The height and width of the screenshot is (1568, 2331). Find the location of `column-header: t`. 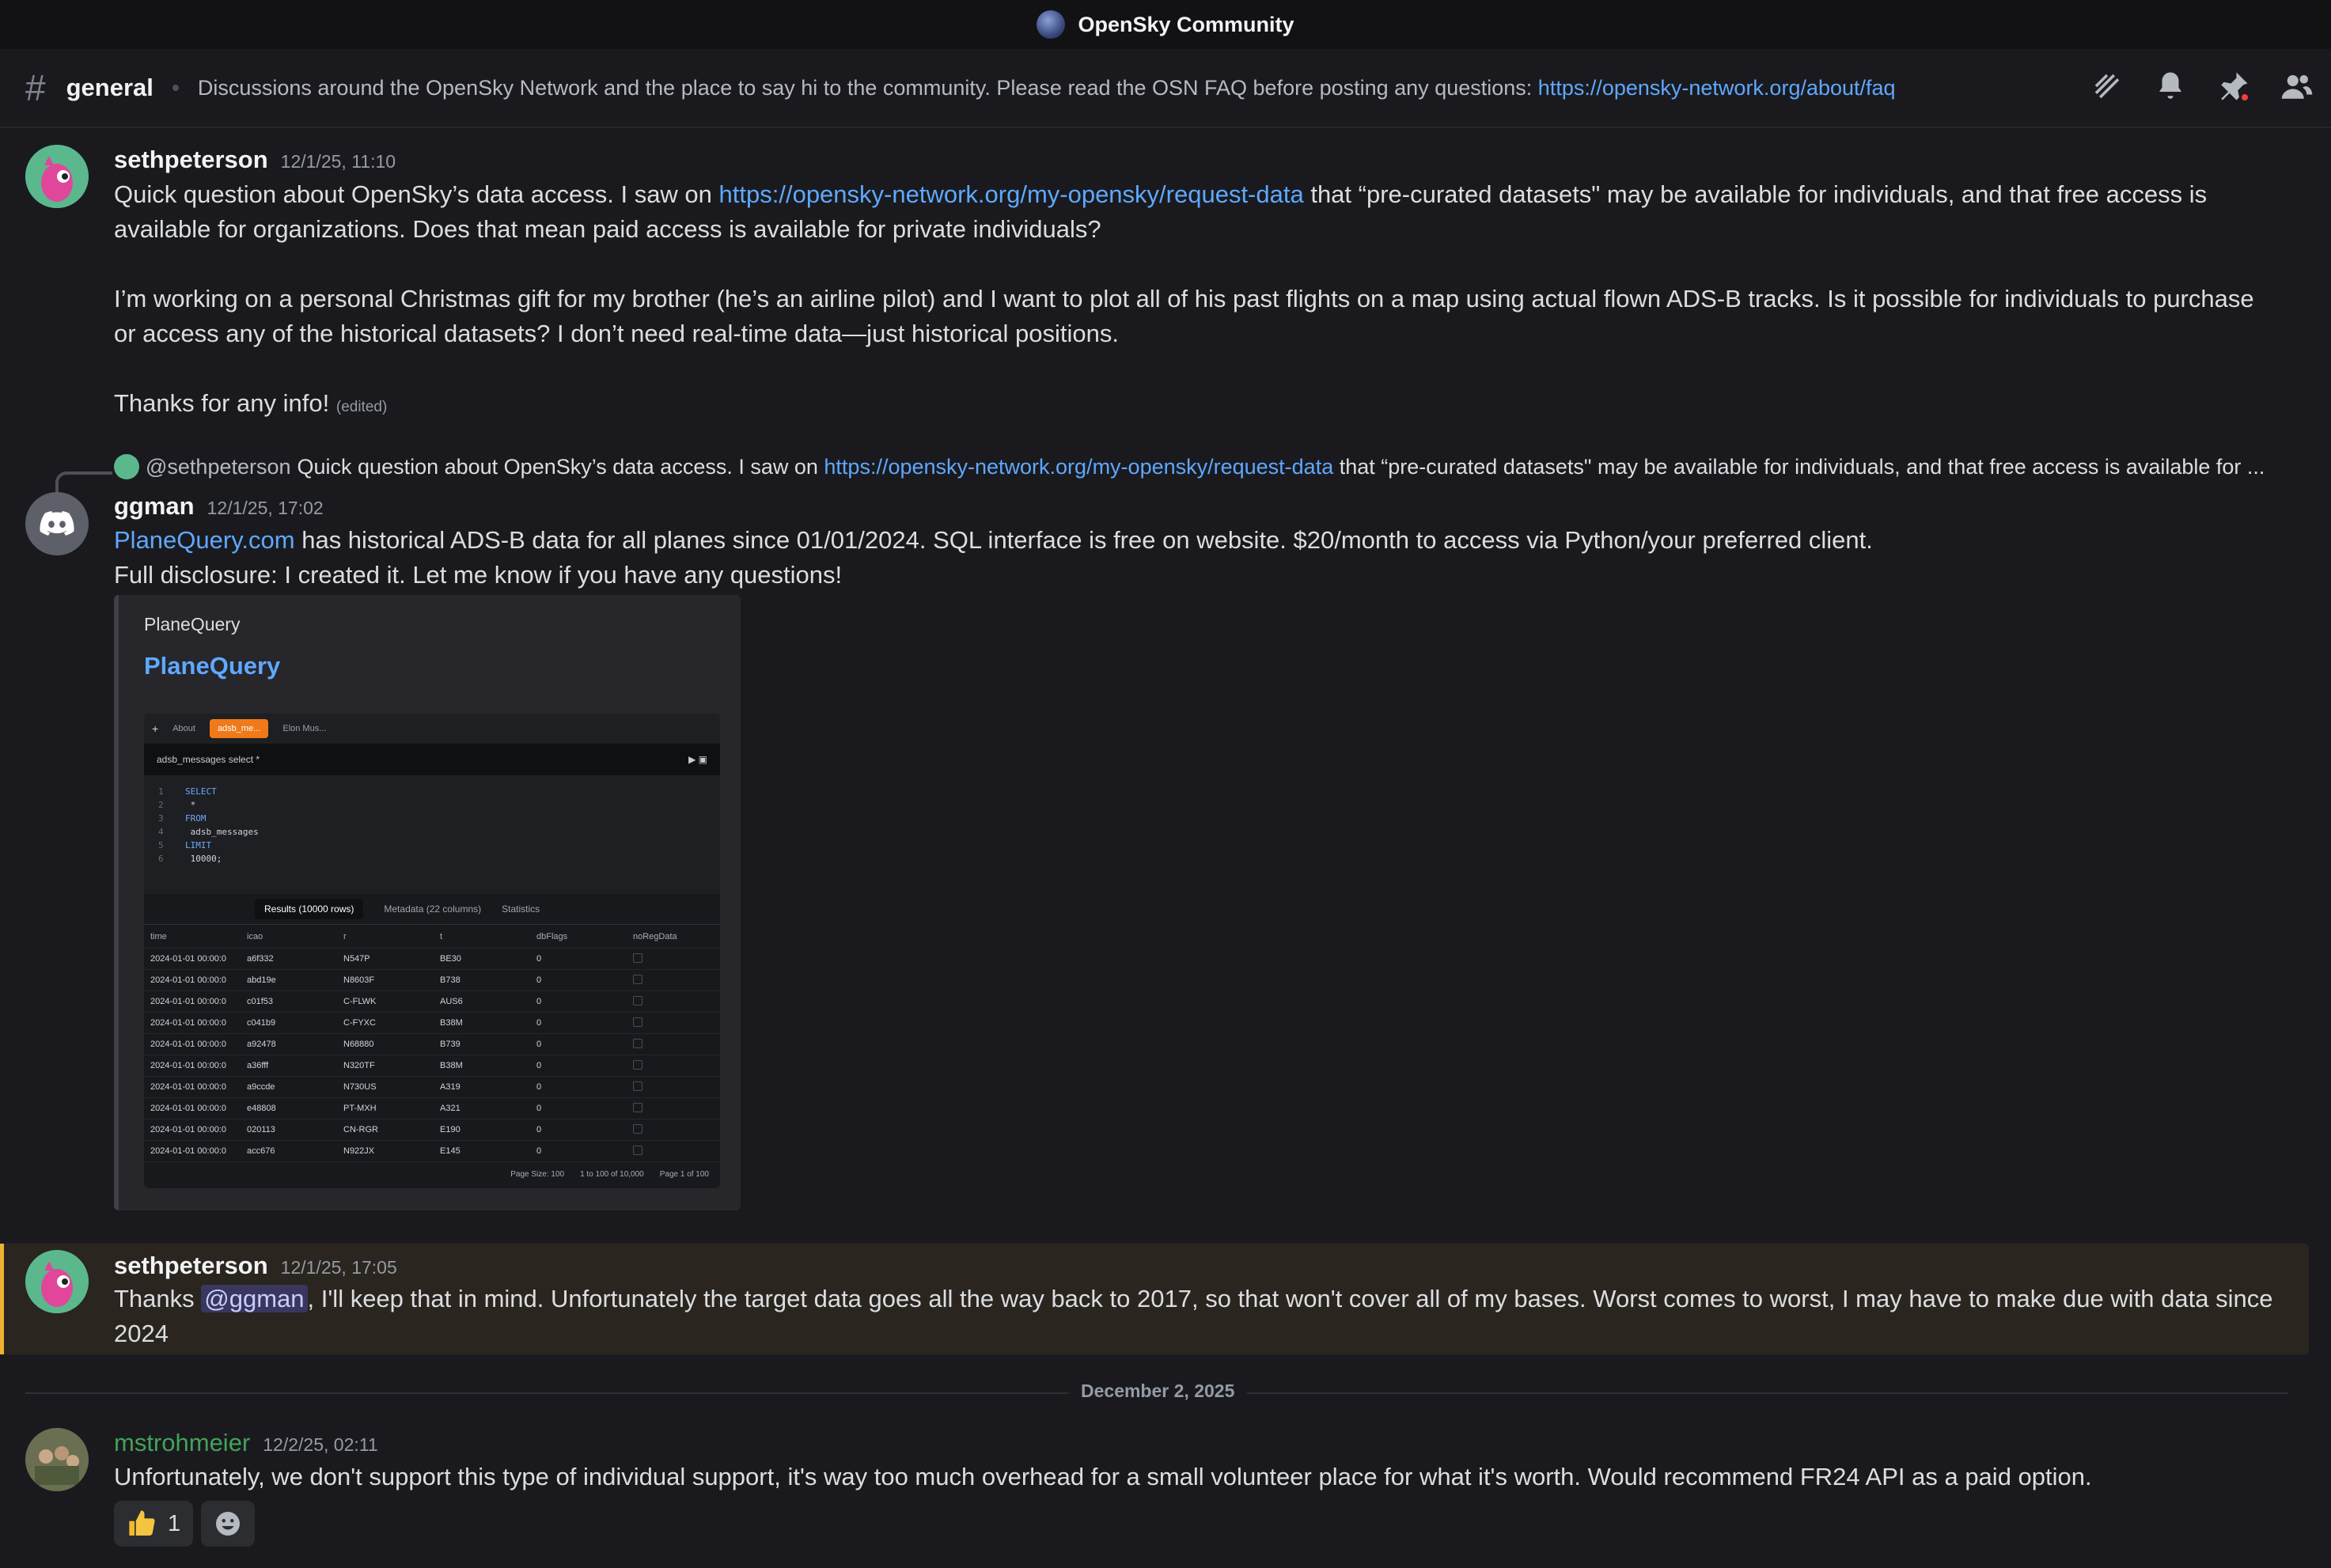

column-header: t is located at coordinates (441, 936).